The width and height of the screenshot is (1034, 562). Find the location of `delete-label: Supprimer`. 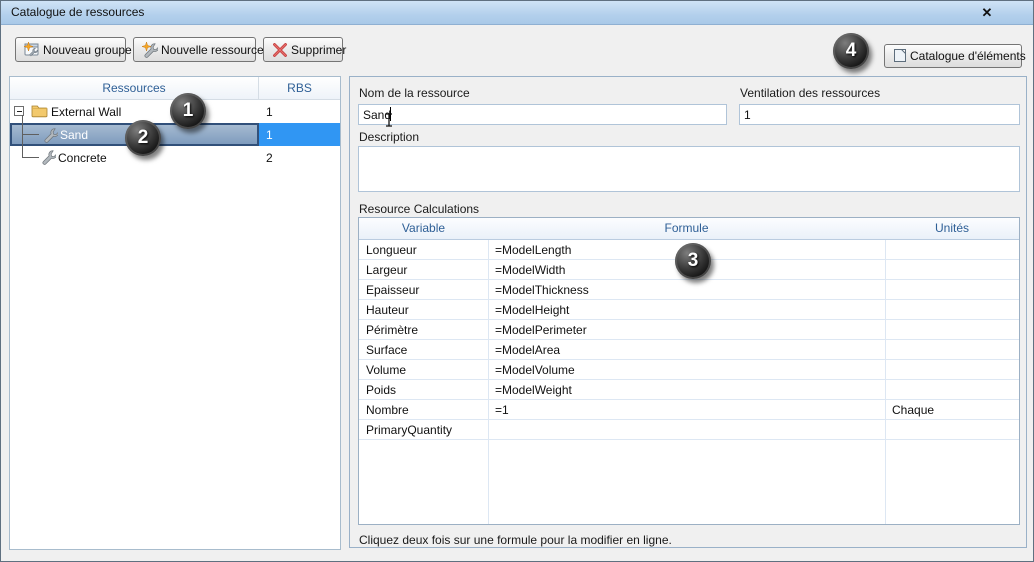

delete-label: Supprimer is located at coordinates (319, 49).